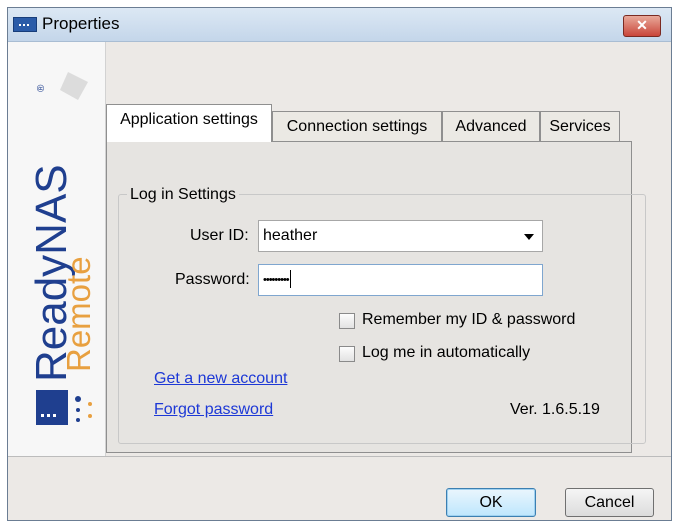 This screenshot has height=523, width=674. What do you see at coordinates (25, 24) in the screenshot?
I see `app-icon` at bounding box center [25, 24].